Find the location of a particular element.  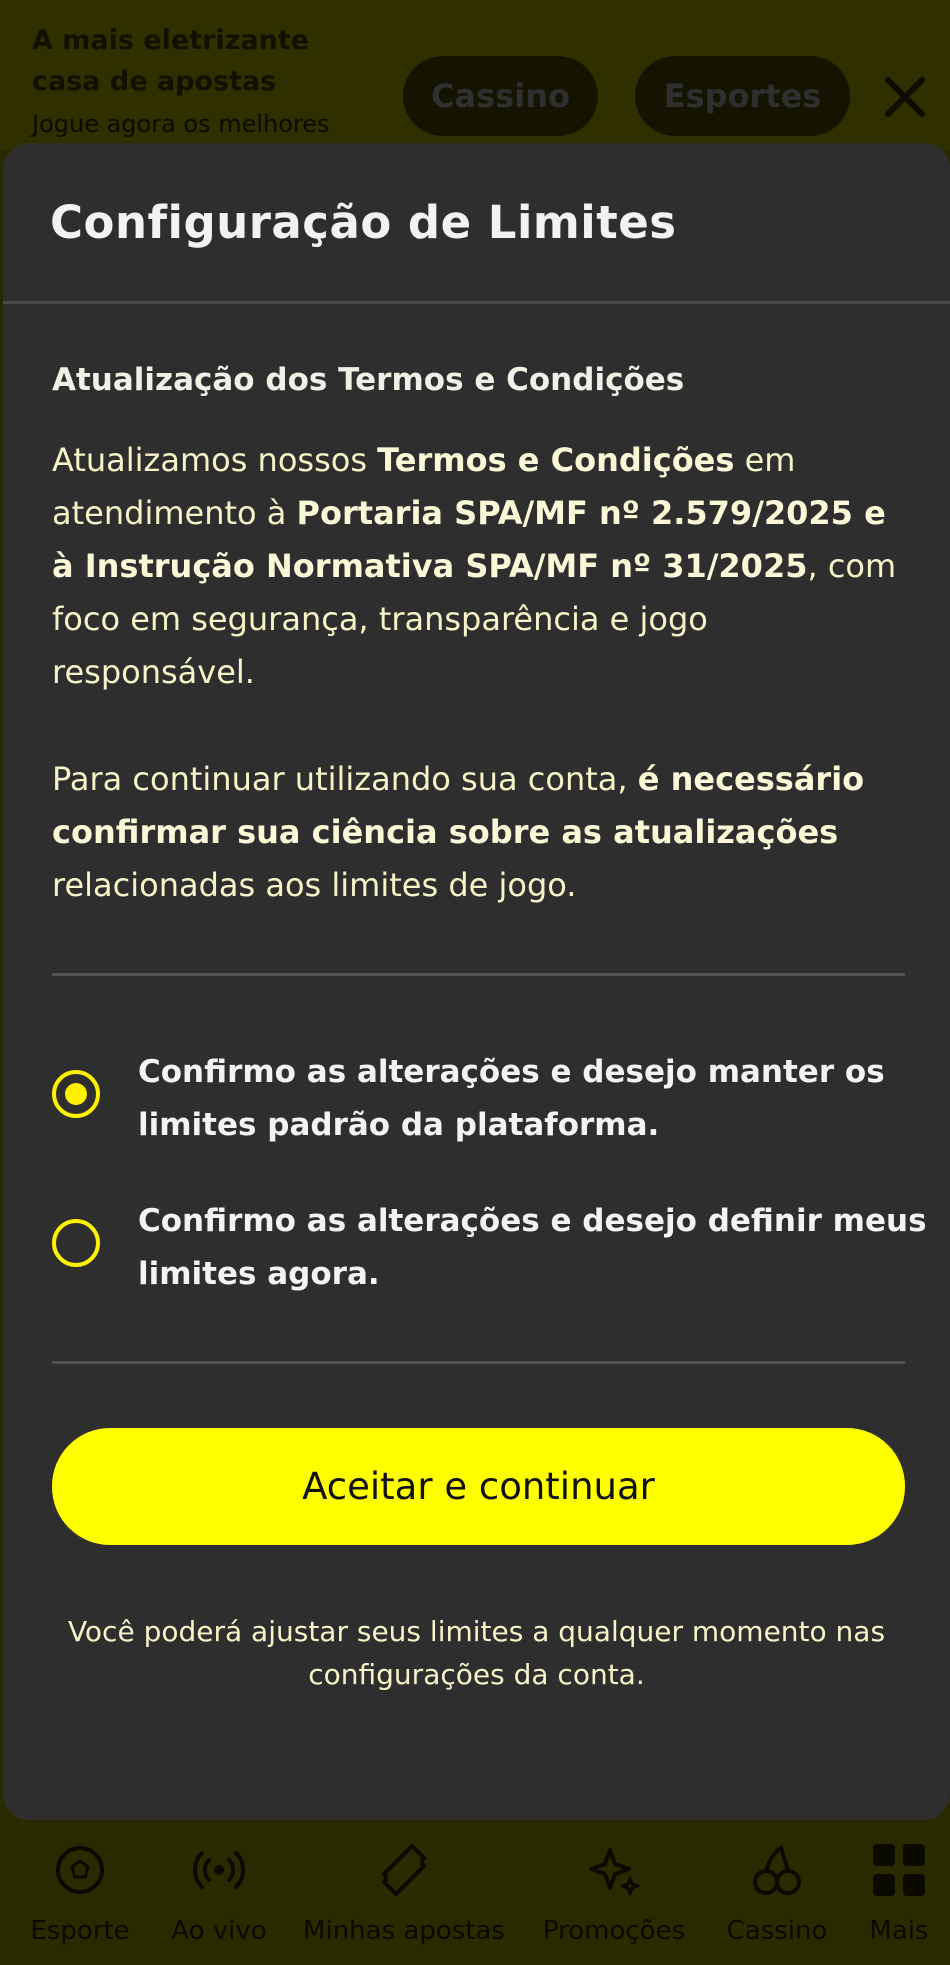

cherries-icon is located at coordinates (777, 1870).